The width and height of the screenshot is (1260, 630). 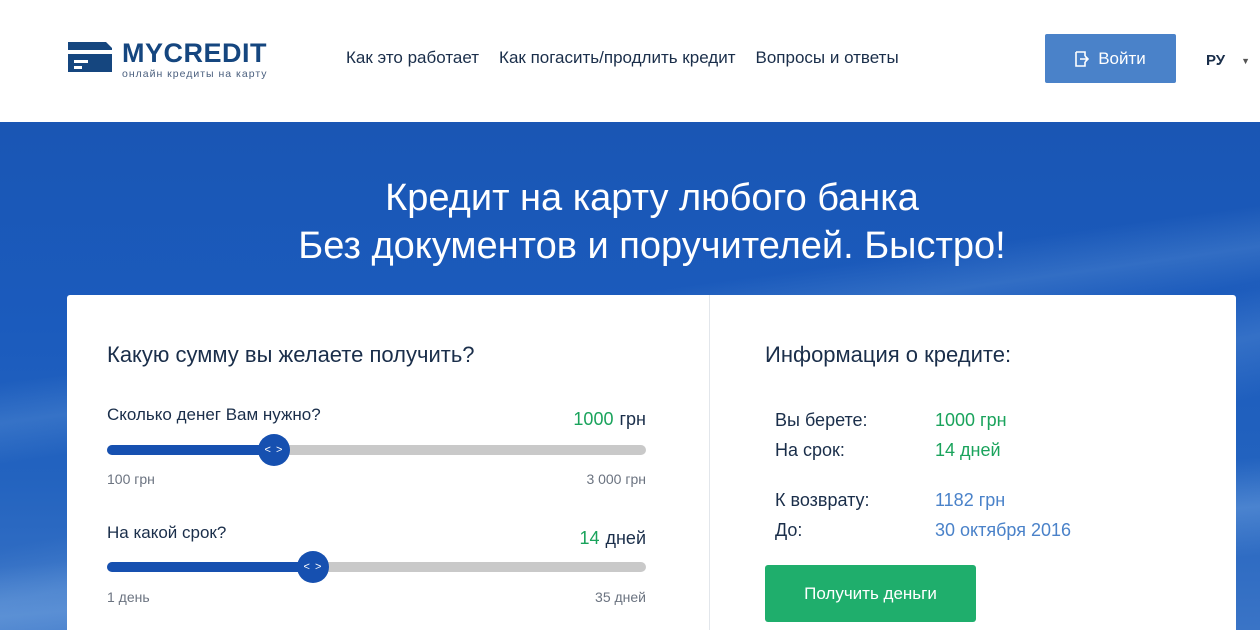 What do you see at coordinates (291, 354) in the screenshot?
I see `calculator-title: Какую сумму вы желаете получить?` at bounding box center [291, 354].